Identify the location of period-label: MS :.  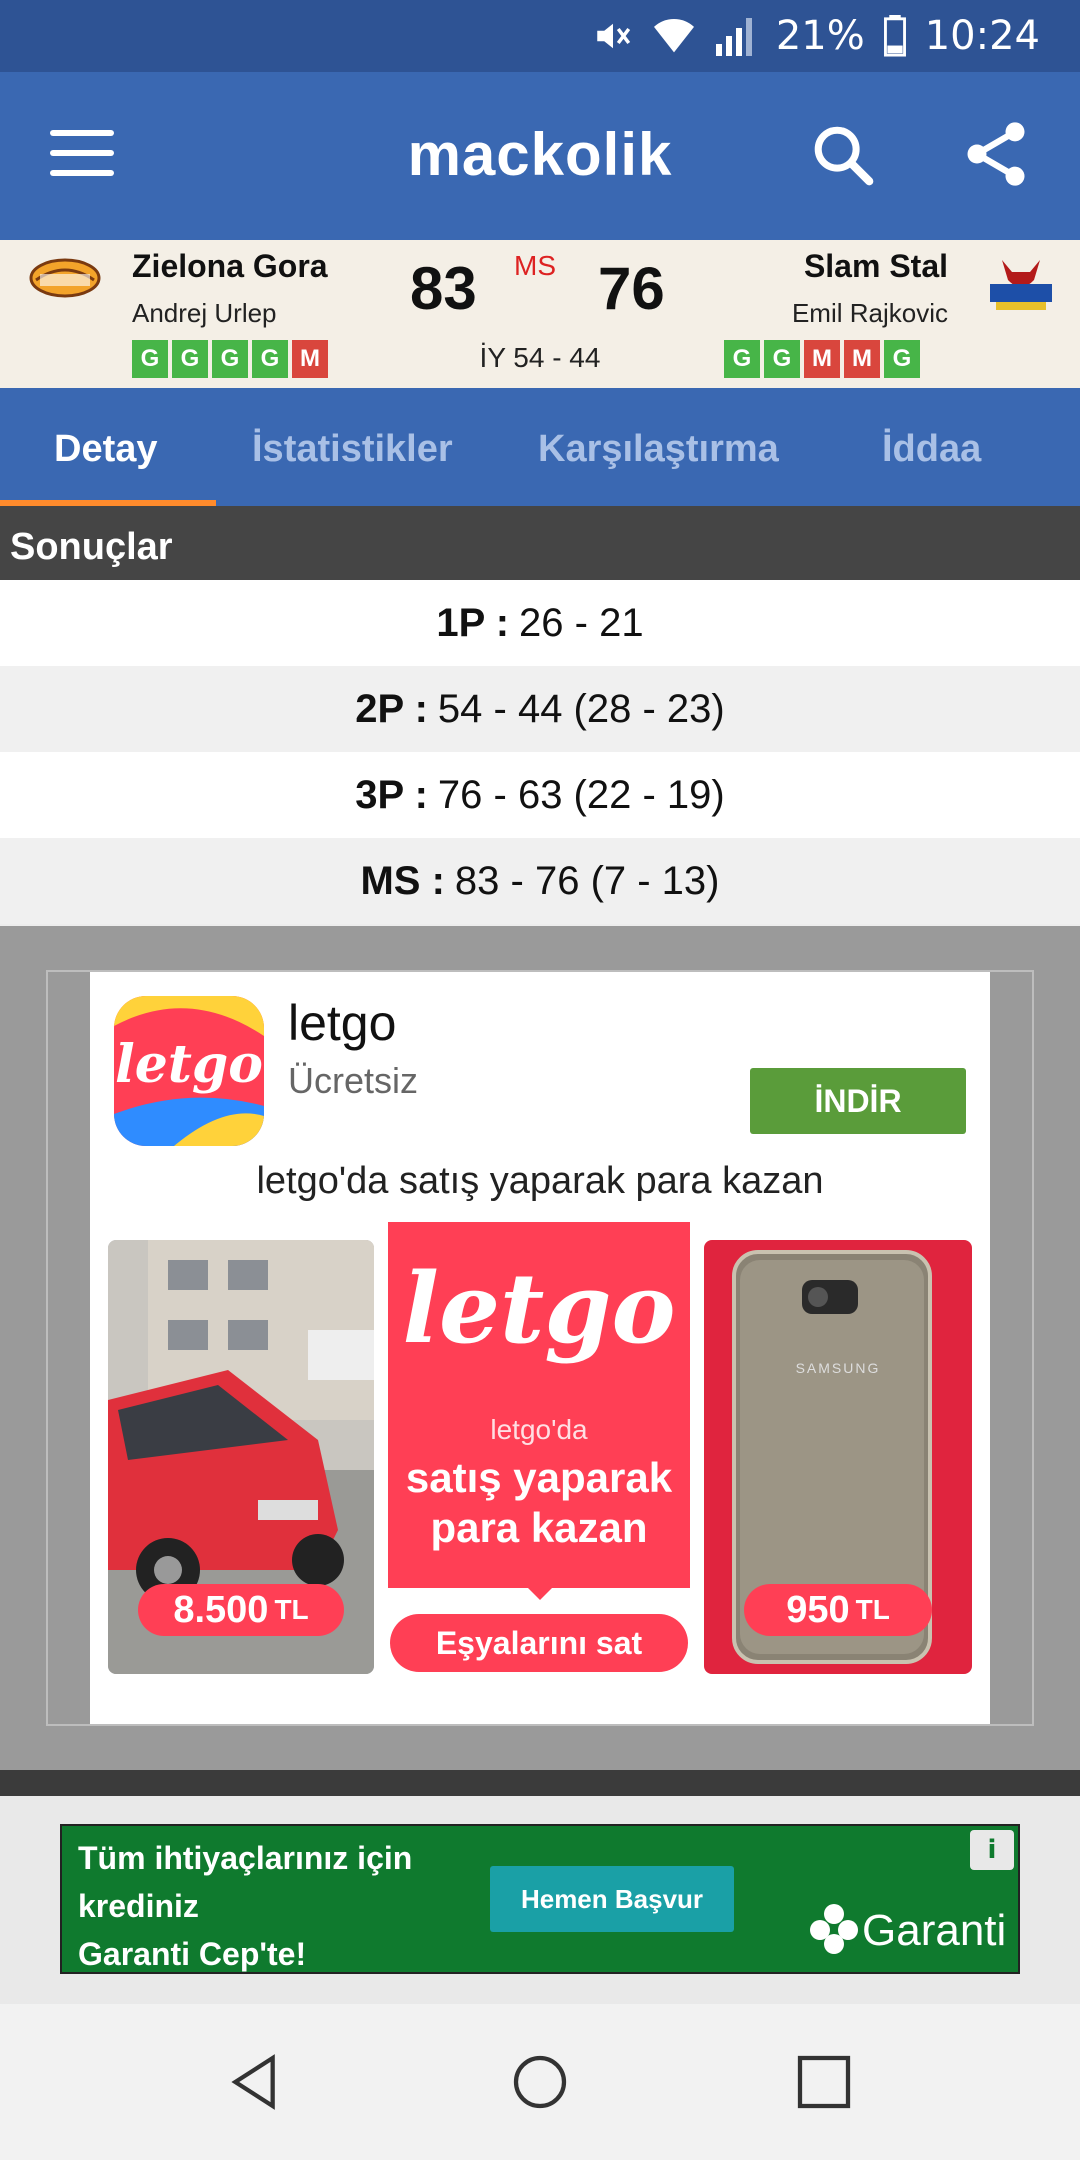
(402, 880).